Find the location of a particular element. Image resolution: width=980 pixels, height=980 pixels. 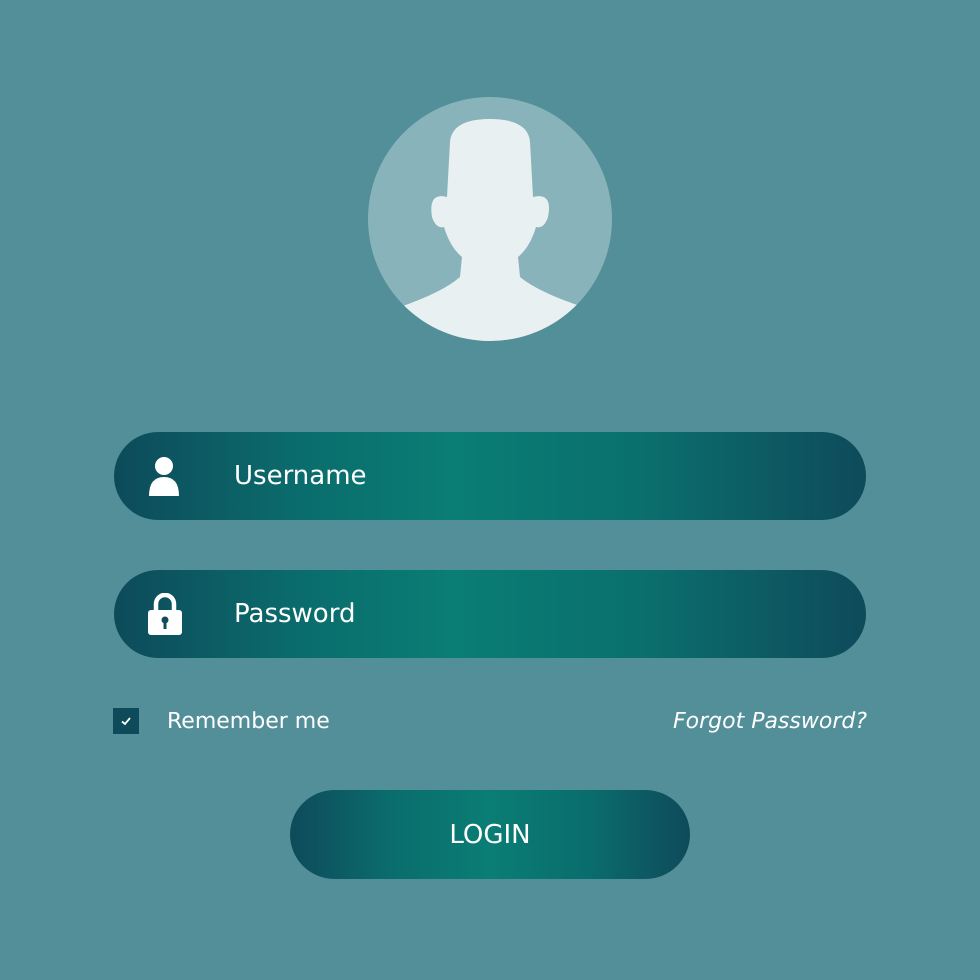

checkmark-icon is located at coordinates (126, 721).